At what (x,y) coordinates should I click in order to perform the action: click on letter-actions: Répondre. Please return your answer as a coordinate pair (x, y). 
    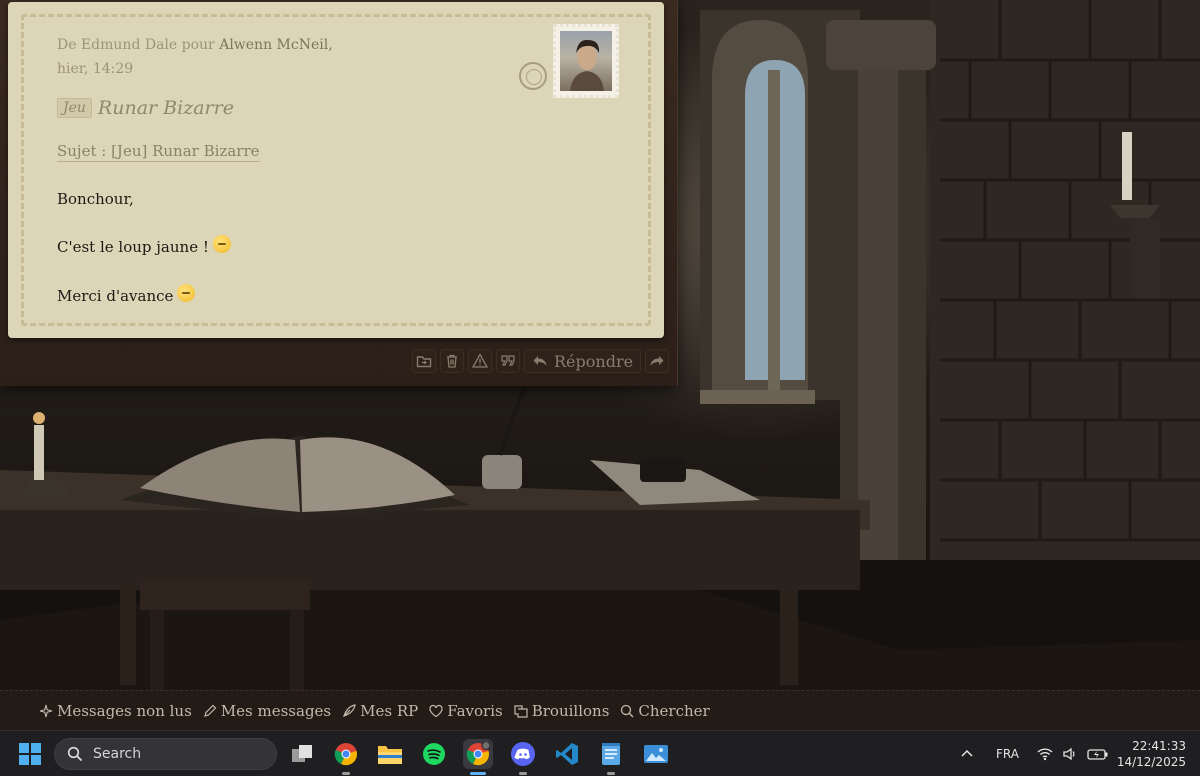
    Looking at the image, I should click on (541, 361).